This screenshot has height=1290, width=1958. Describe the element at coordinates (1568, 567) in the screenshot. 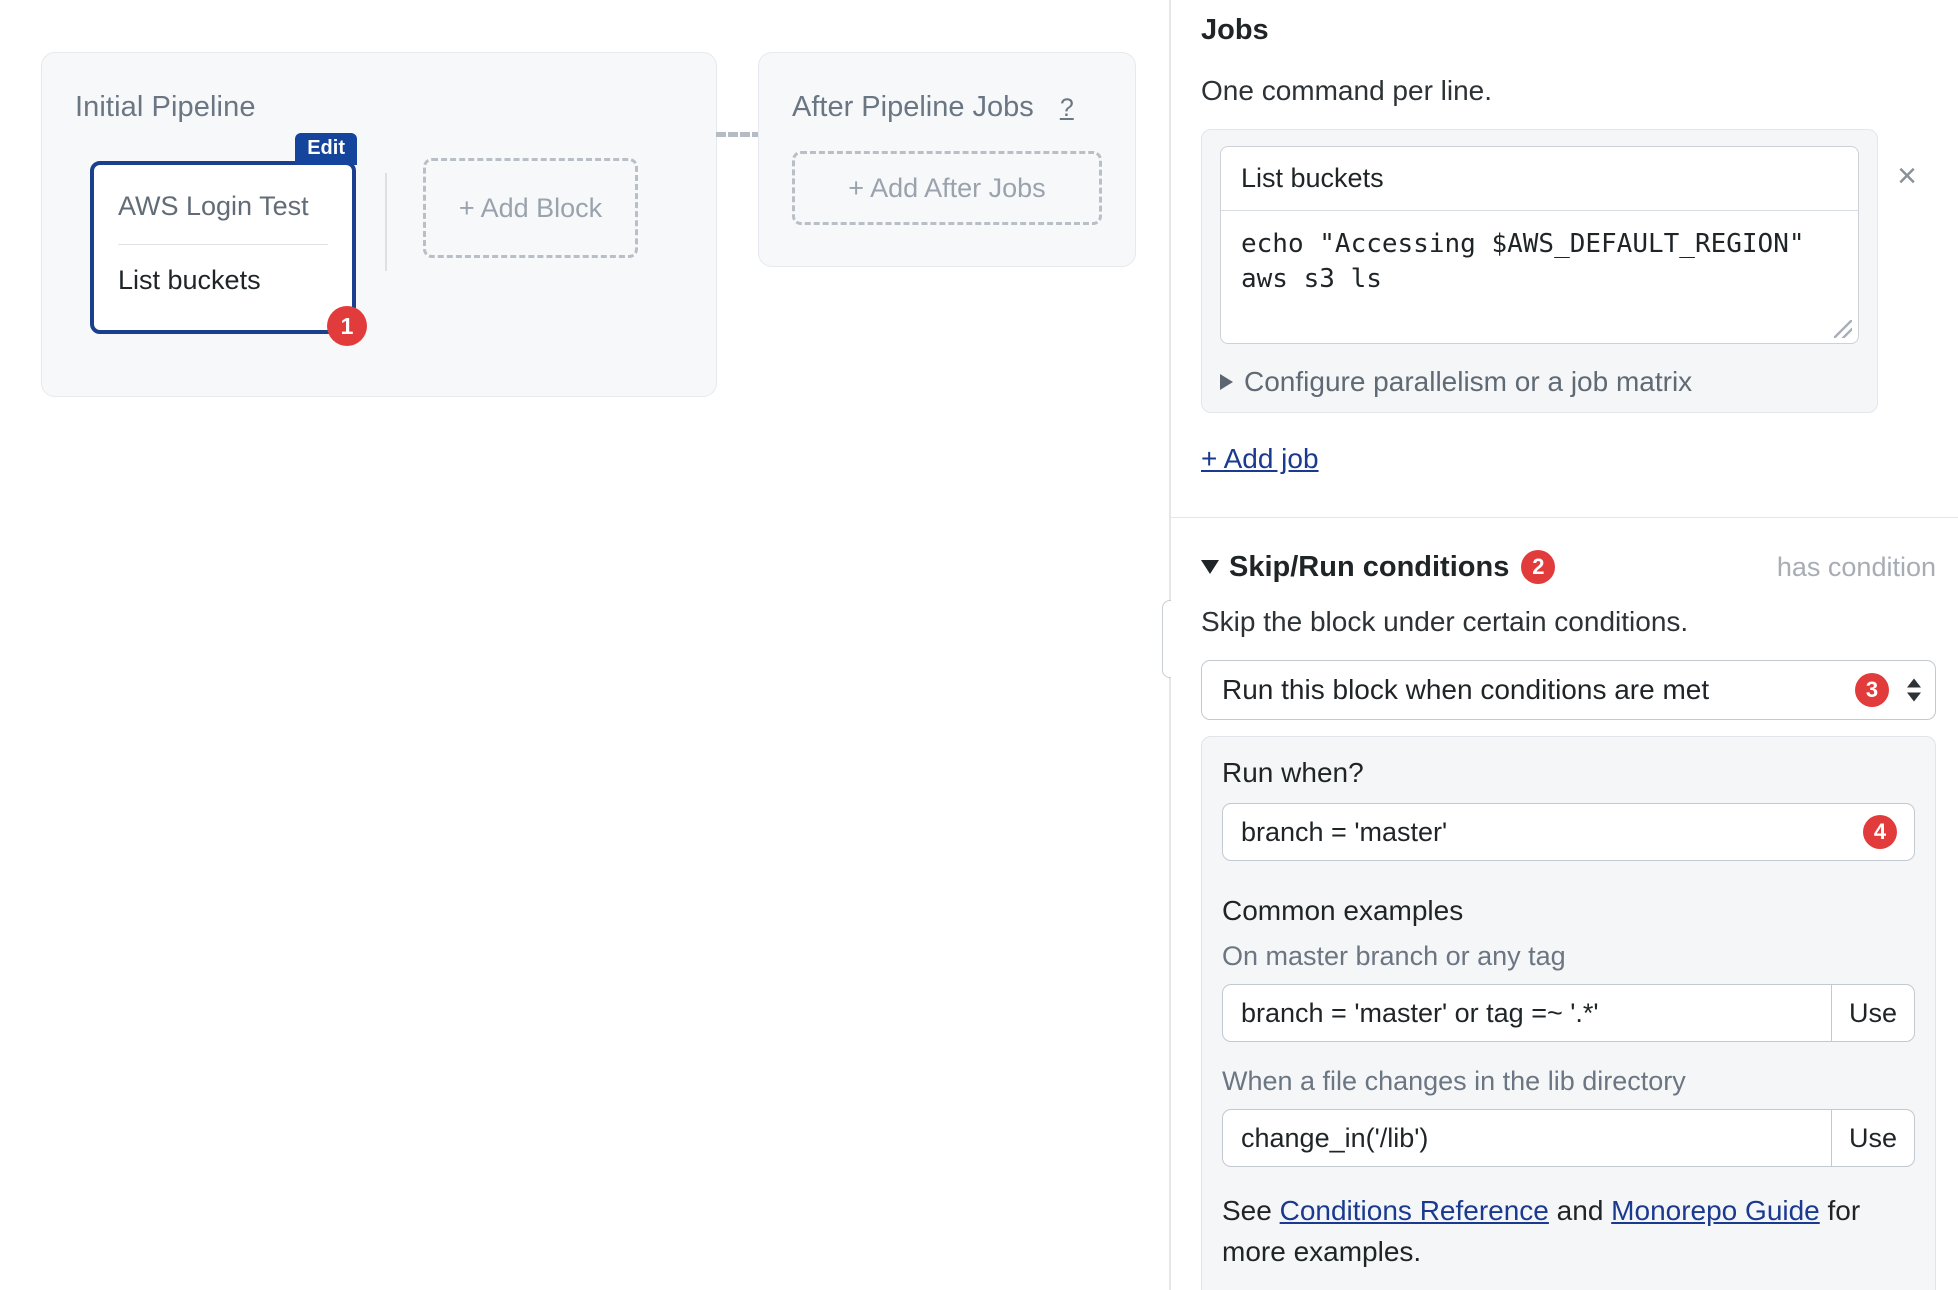

I see `conditions-header: Skip/Run conditions 2 has condition` at that location.